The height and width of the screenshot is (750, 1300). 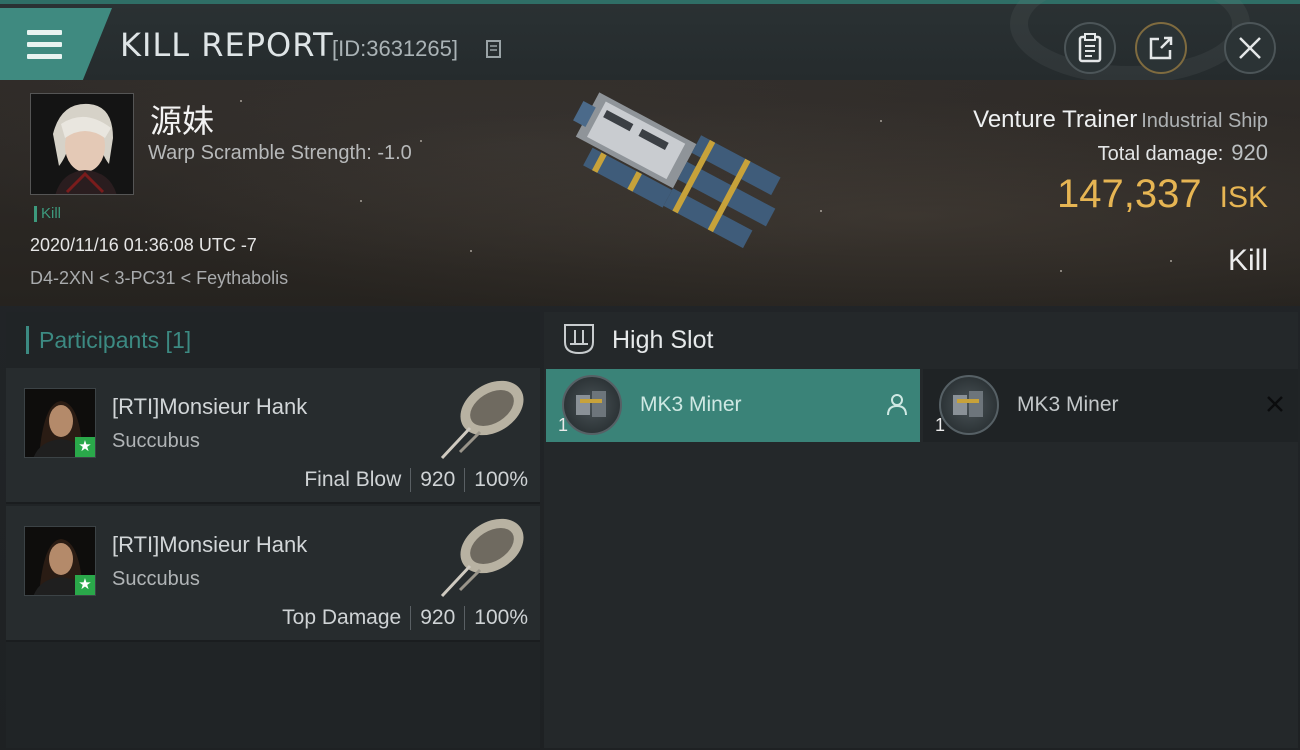 I want to click on destroyed-x-icon, so click(x=1275, y=404).